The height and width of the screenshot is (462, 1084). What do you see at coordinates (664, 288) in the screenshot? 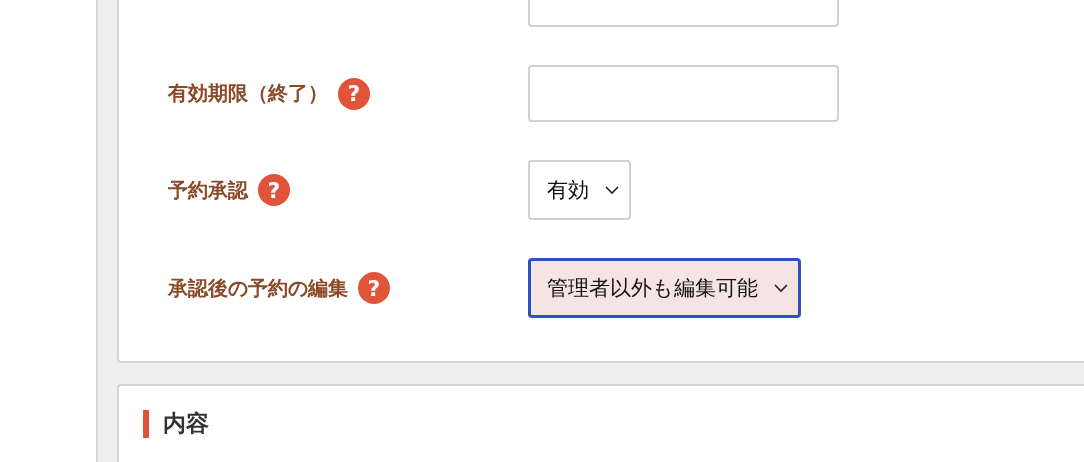
I see `dropdown: 管理者以外も編集可能` at bounding box center [664, 288].